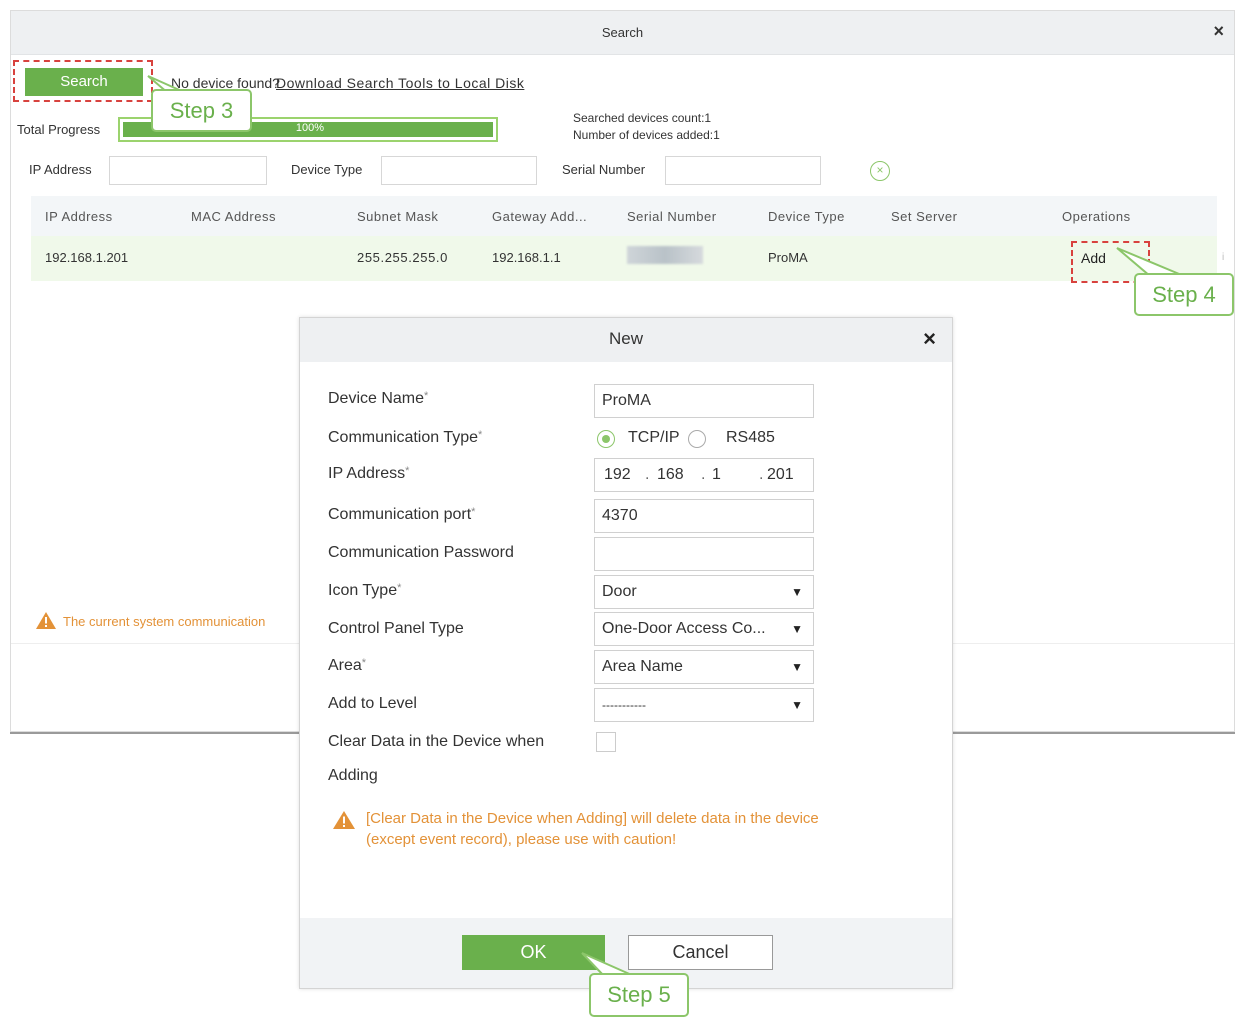 The width and height of the screenshot is (1235, 1017). What do you see at coordinates (639, 995) in the screenshot?
I see `step5-callout: Step 5` at bounding box center [639, 995].